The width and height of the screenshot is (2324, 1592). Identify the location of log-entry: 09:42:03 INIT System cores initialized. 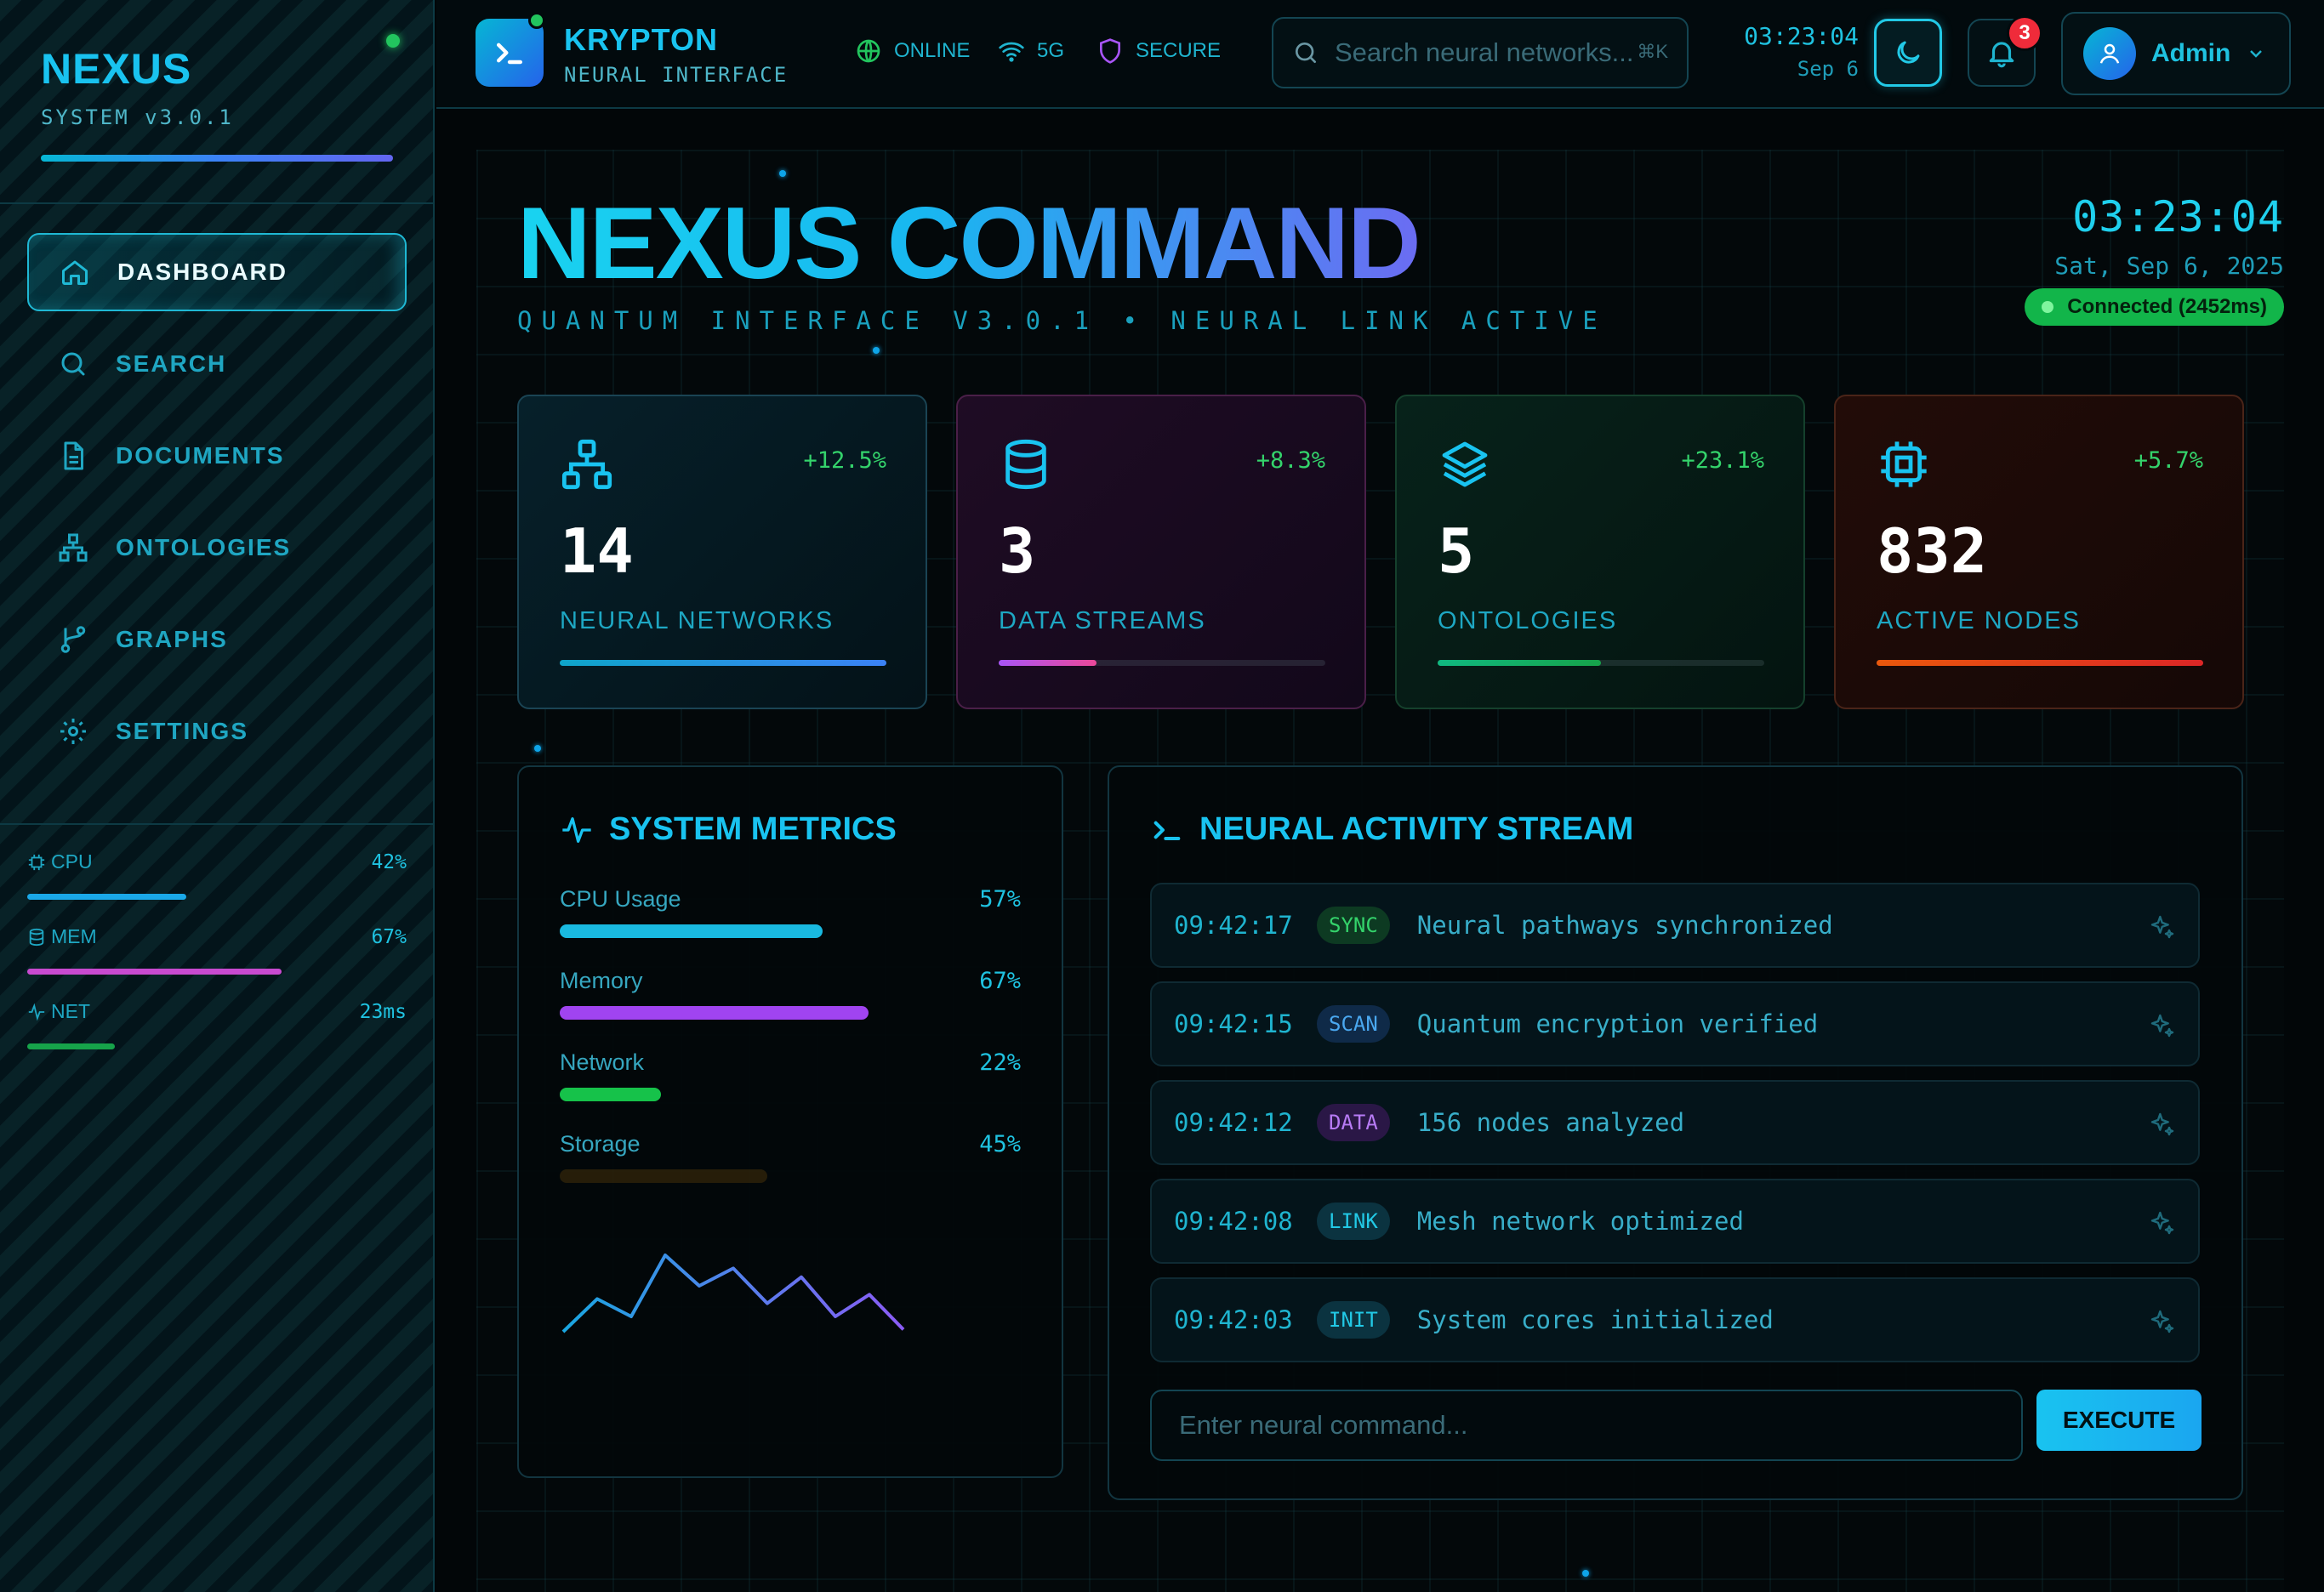
(1675, 1319).